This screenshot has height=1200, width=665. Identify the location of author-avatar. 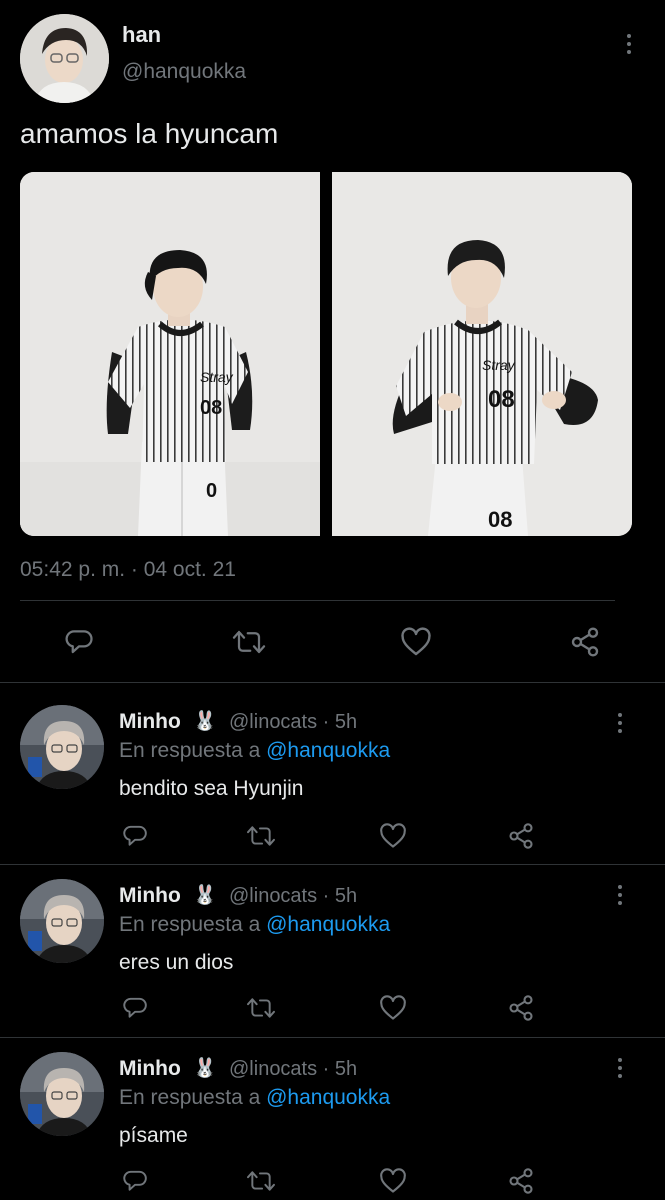
(64, 58).